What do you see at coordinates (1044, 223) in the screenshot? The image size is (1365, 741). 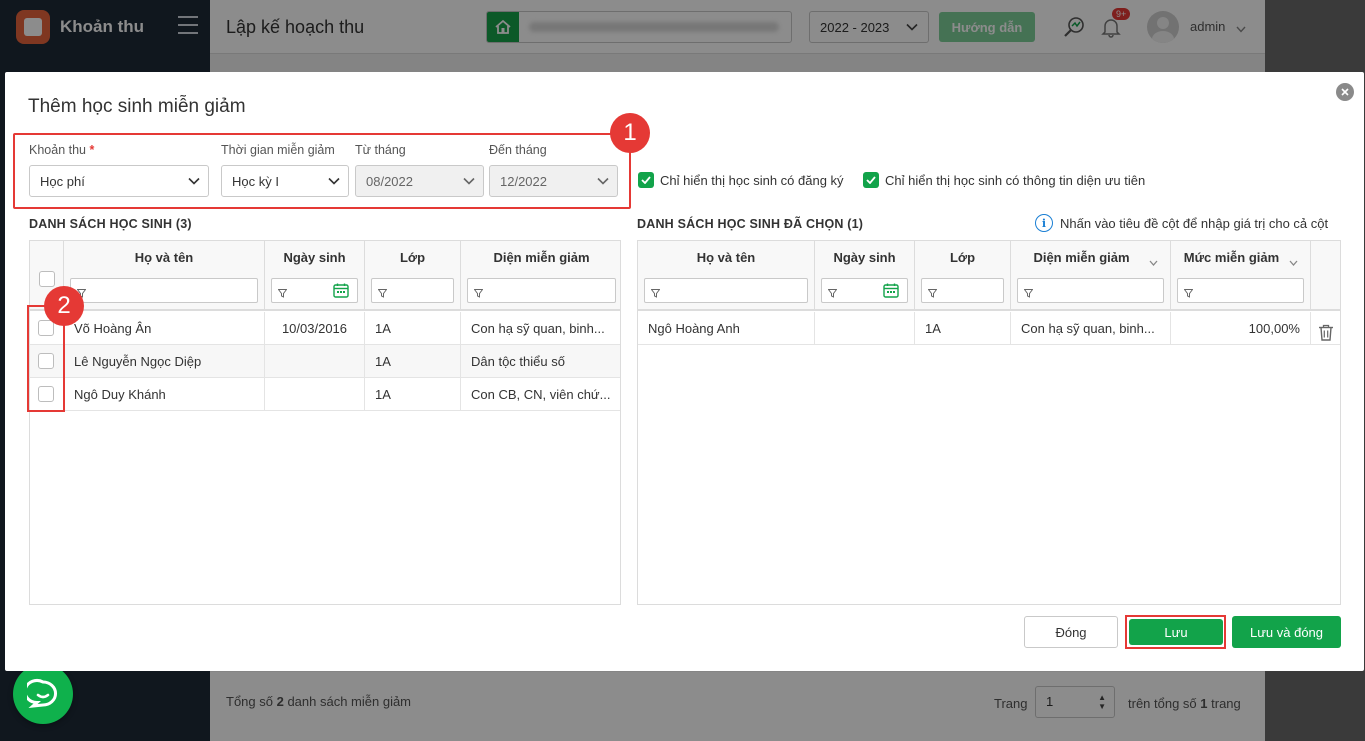 I see `info-icon: i` at bounding box center [1044, 223].